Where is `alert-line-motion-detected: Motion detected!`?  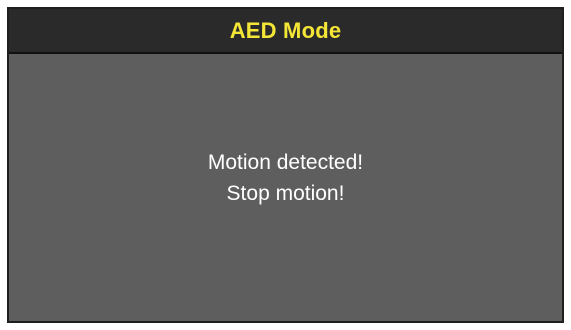
alert-line-motion-detected: Motion detected! is located at coordinates (285, 162).